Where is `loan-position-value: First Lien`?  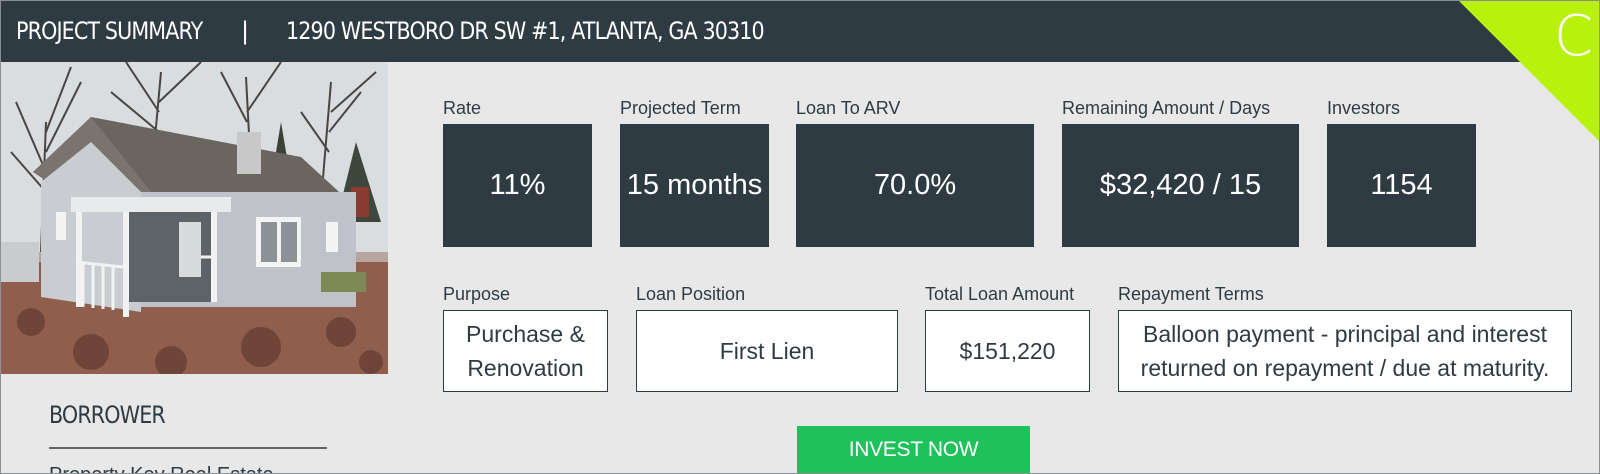 loan-position-value: First Lien is located at coordinates (767, 351).